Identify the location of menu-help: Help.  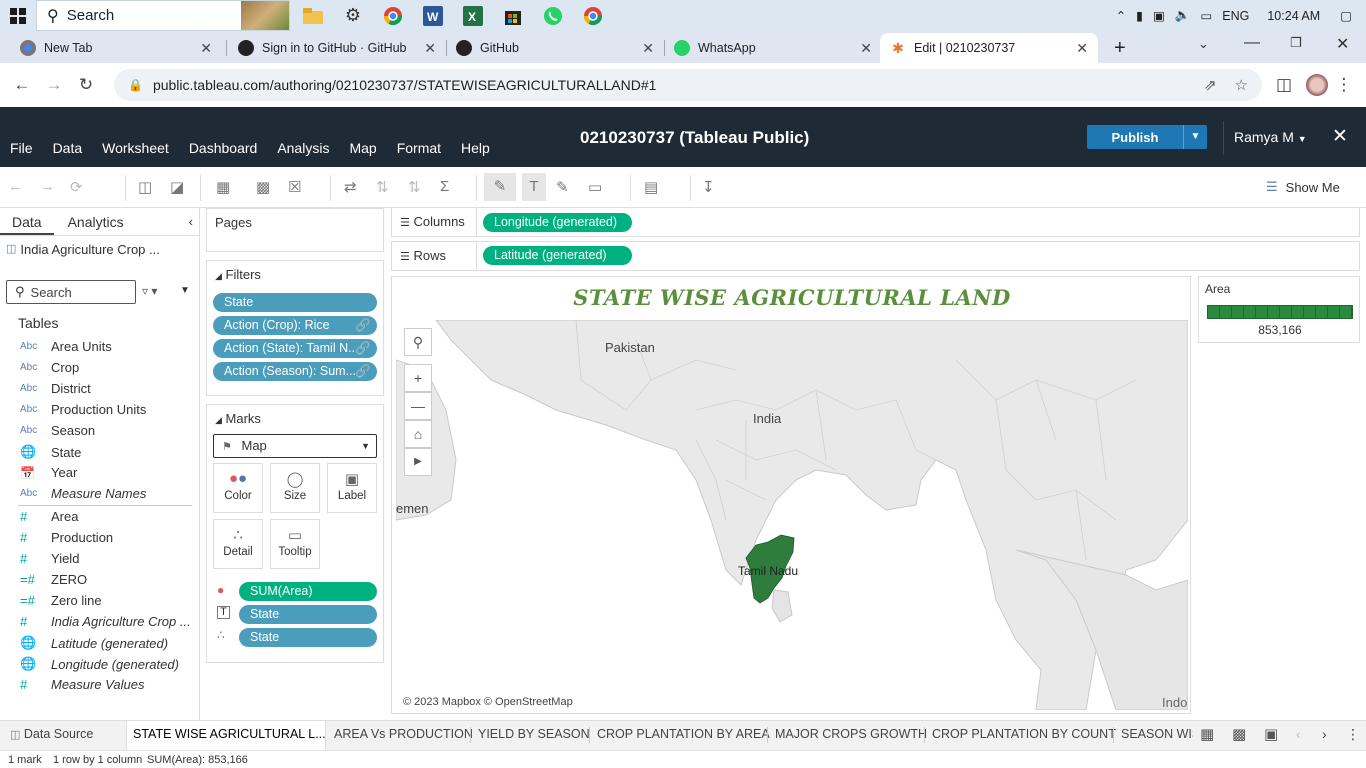
(475, 148).